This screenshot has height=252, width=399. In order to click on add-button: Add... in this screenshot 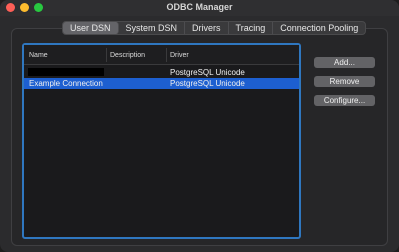, I will do `click(344, 62)`.